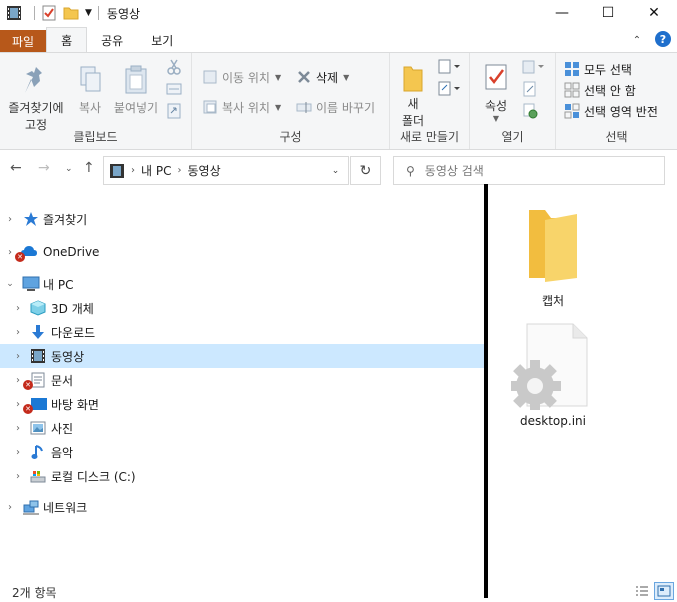  I want to click on paste-shortcut-icon, so click(174, 112).